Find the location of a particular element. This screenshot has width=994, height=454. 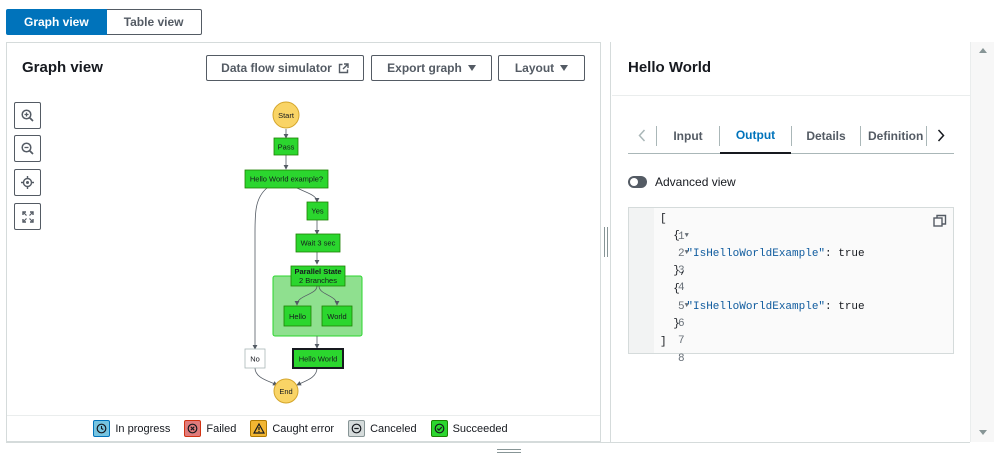

graph-node-pass: Pass is located at coordinates (286, 146).